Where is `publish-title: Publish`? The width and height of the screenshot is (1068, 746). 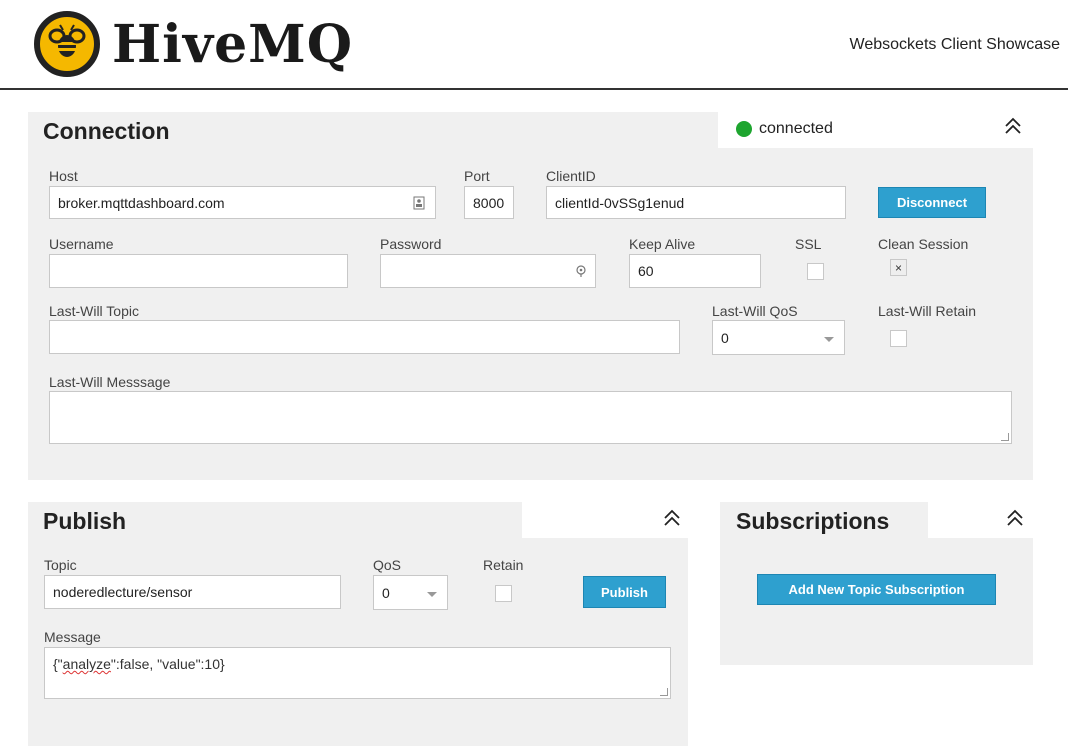 publish-title: Publish is located at coordinates (85, 521).